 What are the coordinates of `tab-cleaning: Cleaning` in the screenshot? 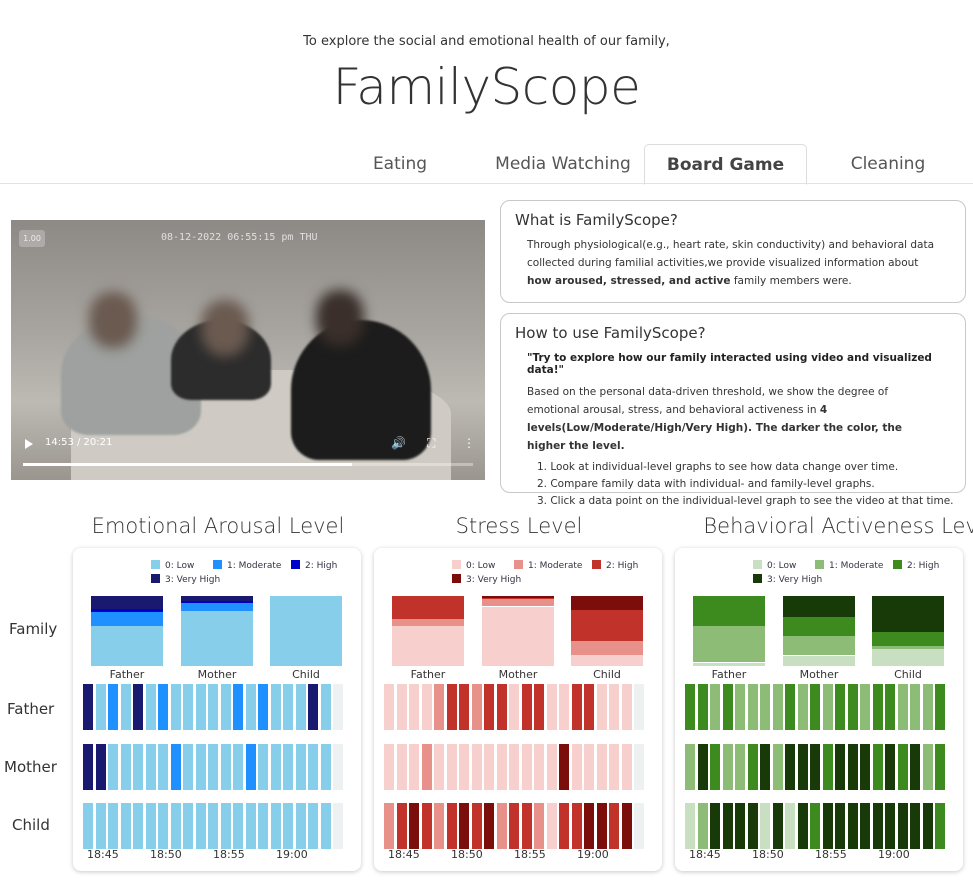 It's located at (888, 164).